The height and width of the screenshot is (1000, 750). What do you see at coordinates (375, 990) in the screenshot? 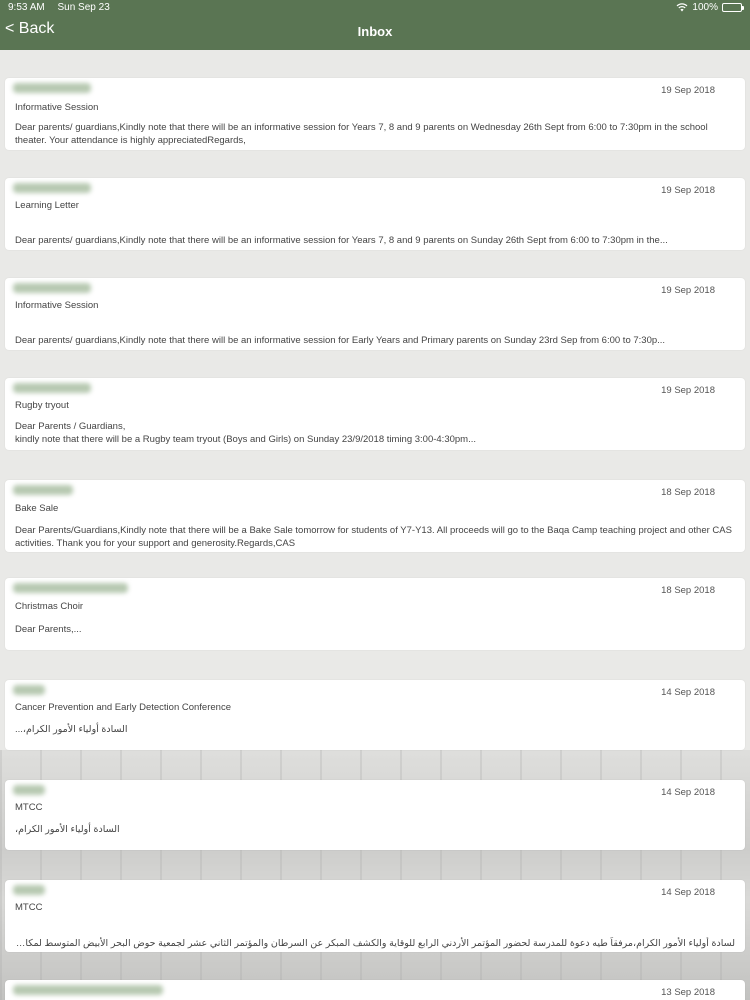
I see `message-item: 13 Sep 2018` at bounding box center [375, 990].